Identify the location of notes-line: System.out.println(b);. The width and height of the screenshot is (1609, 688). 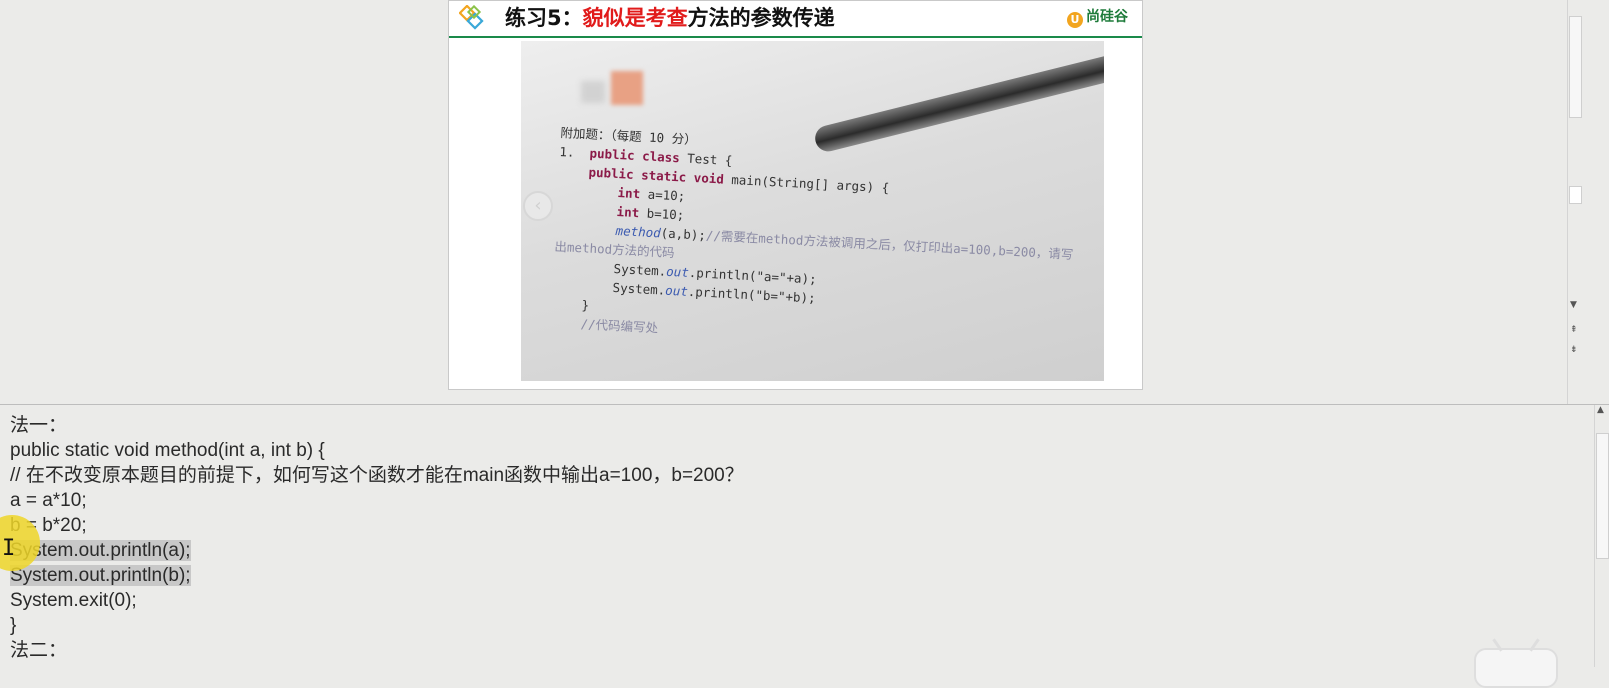
(760, 575).